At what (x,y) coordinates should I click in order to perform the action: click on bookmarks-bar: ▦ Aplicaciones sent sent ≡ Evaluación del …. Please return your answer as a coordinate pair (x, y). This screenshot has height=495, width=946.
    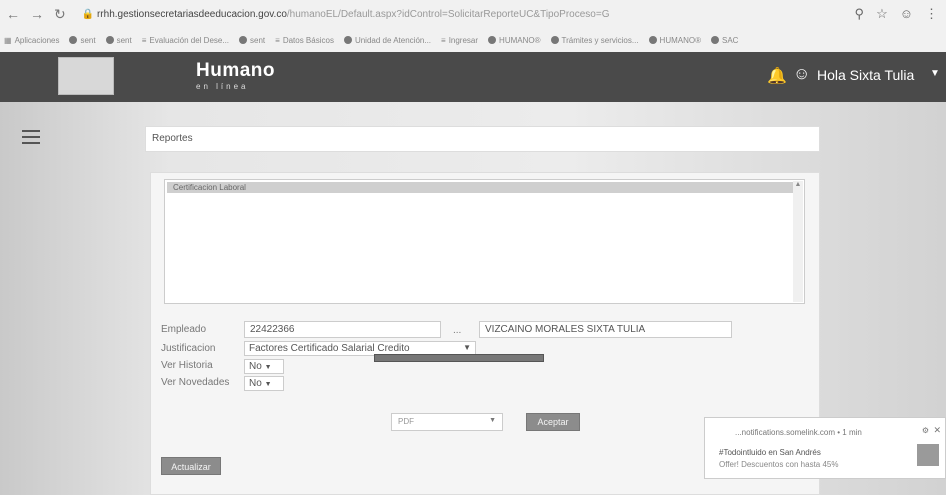
    Looking at the image, I should click on (473, 40).